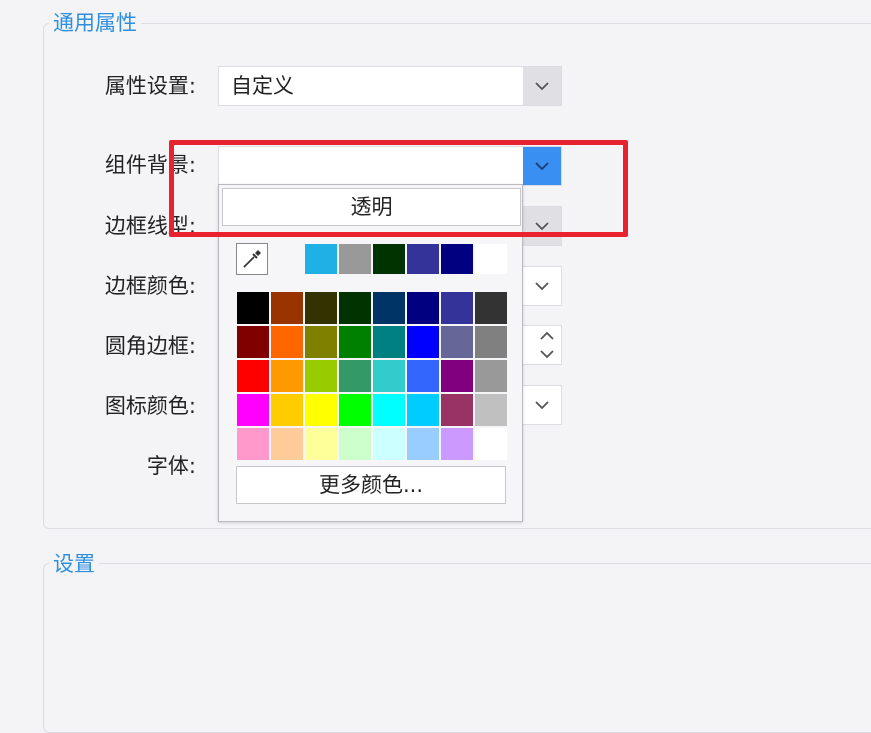 The image size is (871, 733). What do you see at coordinates (371, 207) in the screenshot?
I see `transparent-button: 透明` at bounding box center [371, 207].